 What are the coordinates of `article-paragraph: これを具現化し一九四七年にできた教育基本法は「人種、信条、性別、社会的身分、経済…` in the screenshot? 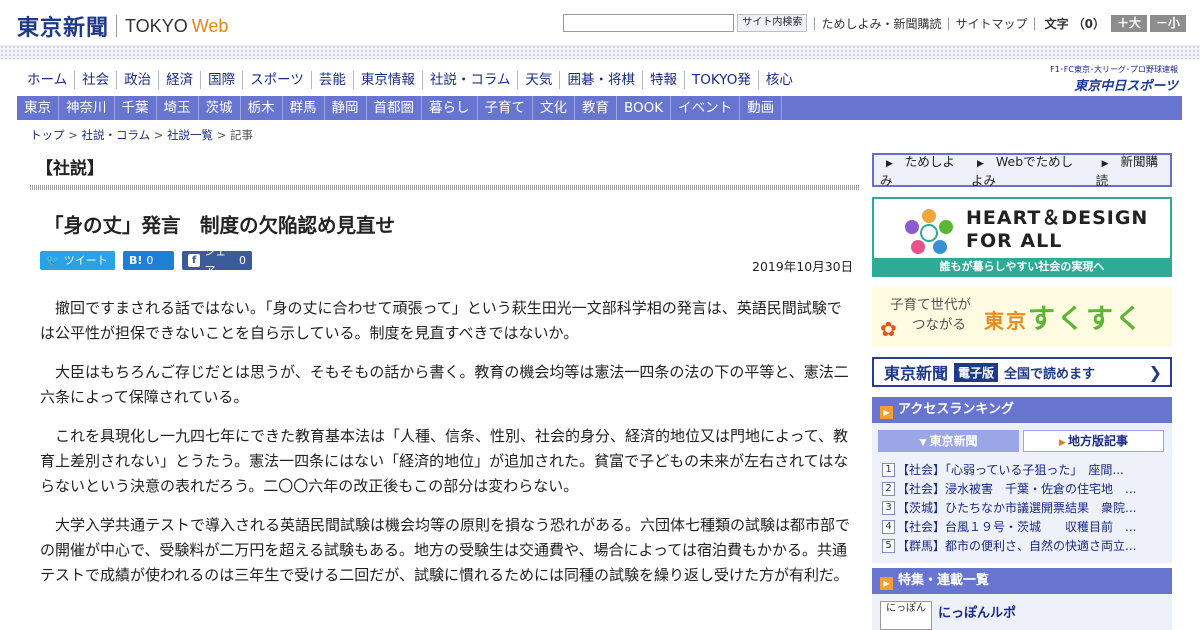 It's located at (444, 461).